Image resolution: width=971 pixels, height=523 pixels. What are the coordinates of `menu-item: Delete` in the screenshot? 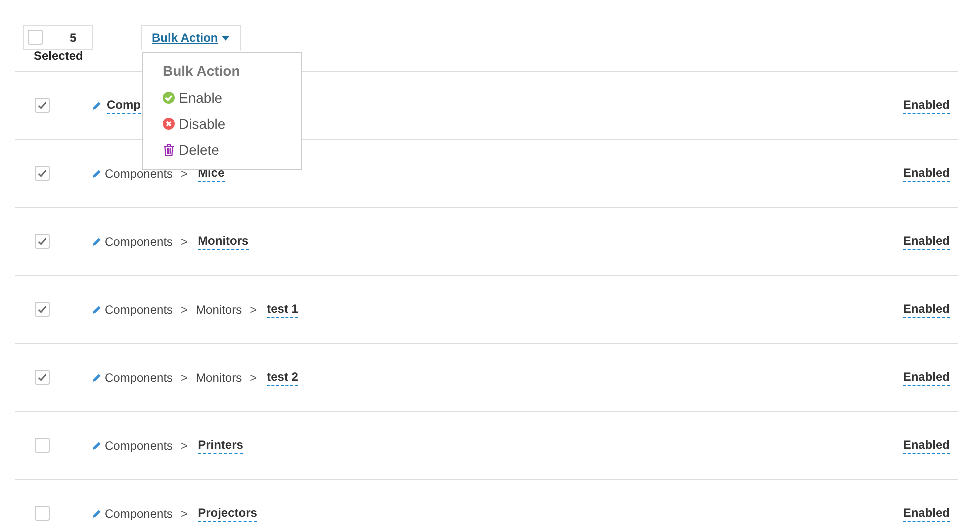 It's located at (232, 150).